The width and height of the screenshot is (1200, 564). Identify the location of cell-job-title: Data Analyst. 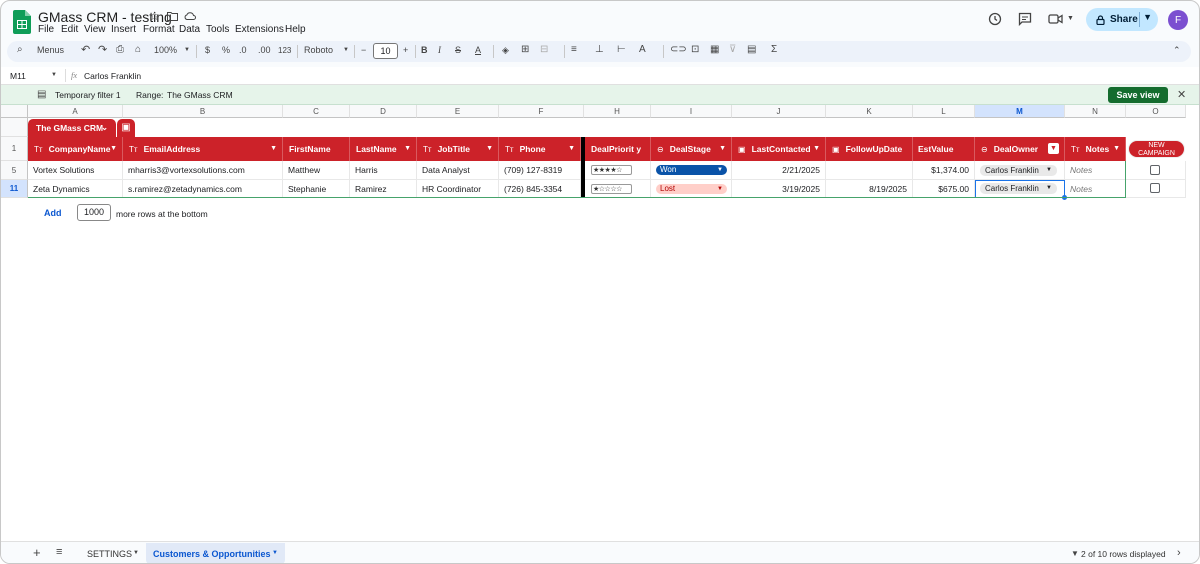
(458, 170).